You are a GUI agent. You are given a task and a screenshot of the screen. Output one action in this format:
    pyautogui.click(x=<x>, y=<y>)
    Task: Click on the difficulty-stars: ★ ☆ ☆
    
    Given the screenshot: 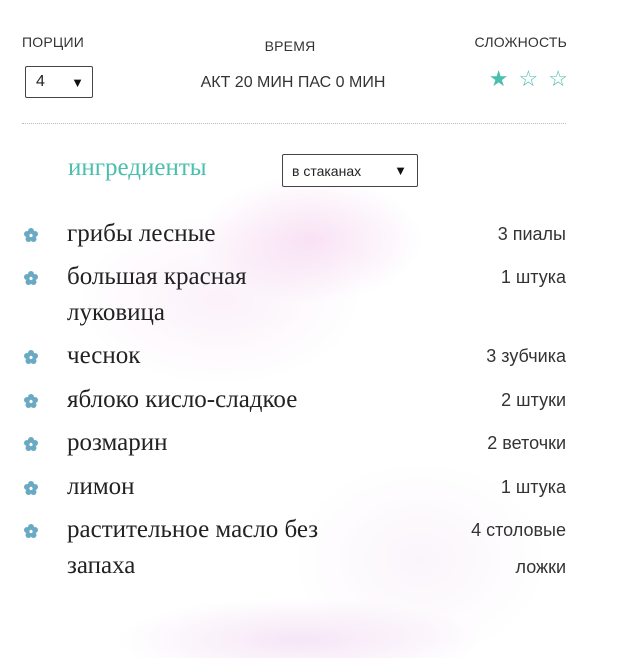 What is the action you would take?
    pyautogui.click(x=528, y=79)
    